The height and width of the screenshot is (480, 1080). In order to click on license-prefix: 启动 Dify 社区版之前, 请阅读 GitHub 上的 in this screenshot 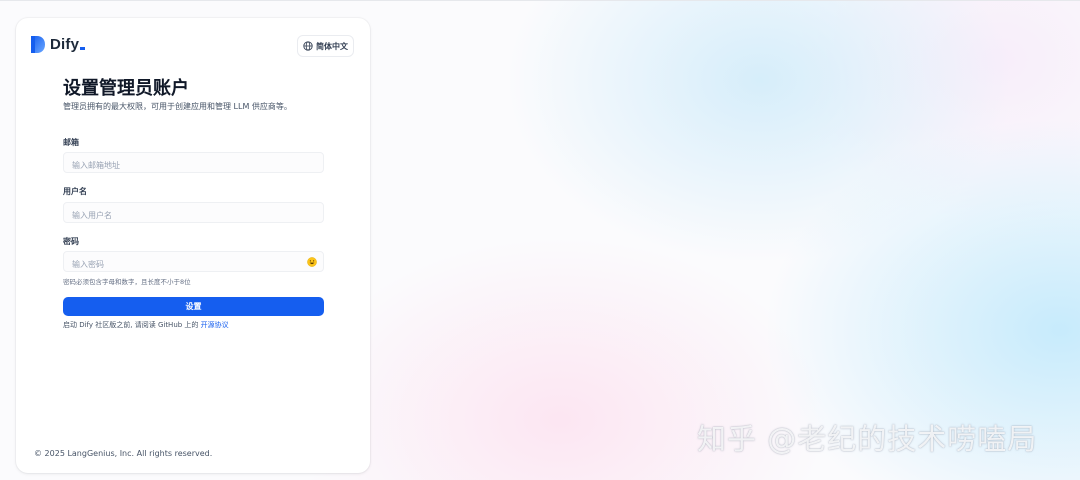, I will do `click(132, 325)`.